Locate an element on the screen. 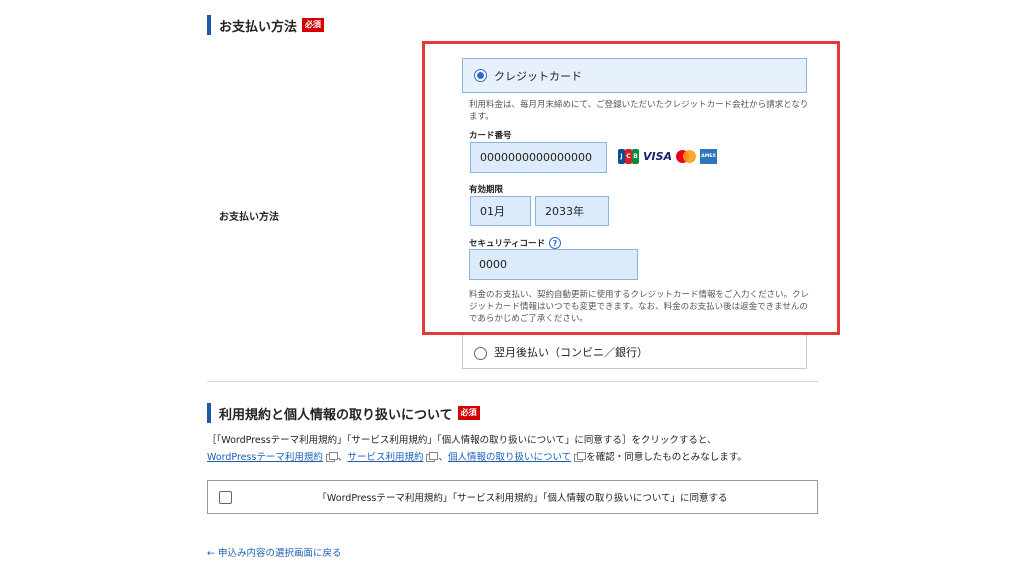 The height and width of the screenshot is (561, 1024). deferred-payment-label: 翌月後払い（コンビニ／銀行） is located at coordinates (571, 352).